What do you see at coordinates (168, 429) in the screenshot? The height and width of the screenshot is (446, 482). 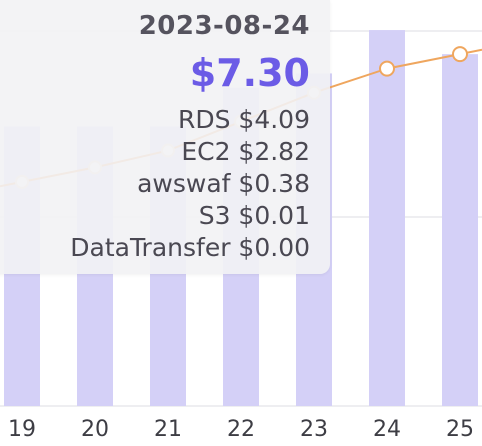 I see `x-tick-label: 21` at bounding box center [168, 429].